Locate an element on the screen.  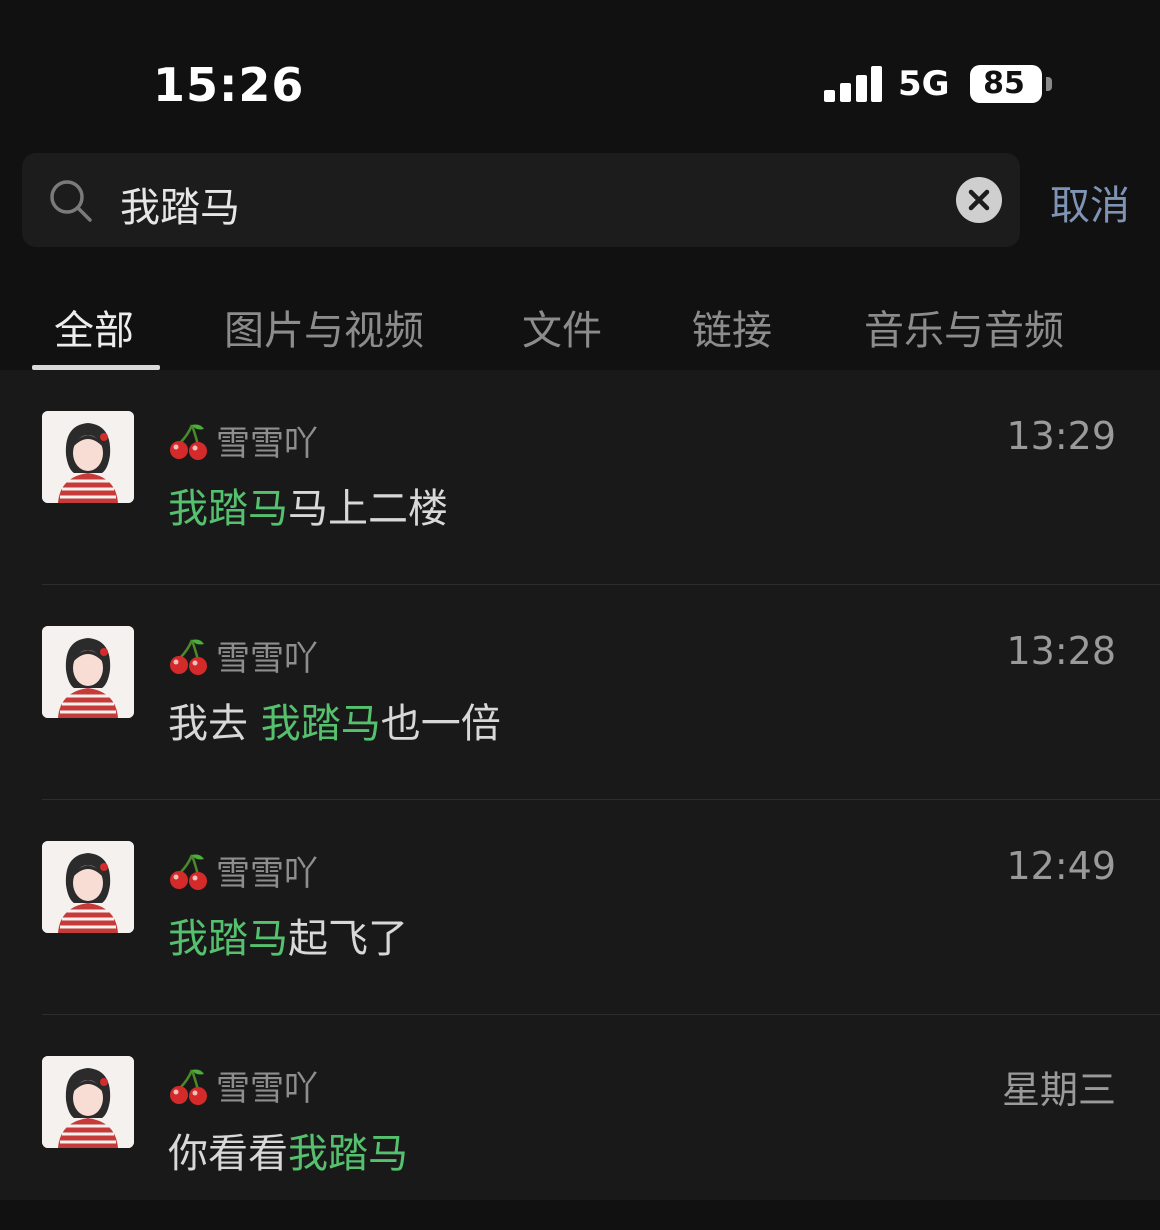
message-time: 12:49 is located at coordinates (1061, 866).